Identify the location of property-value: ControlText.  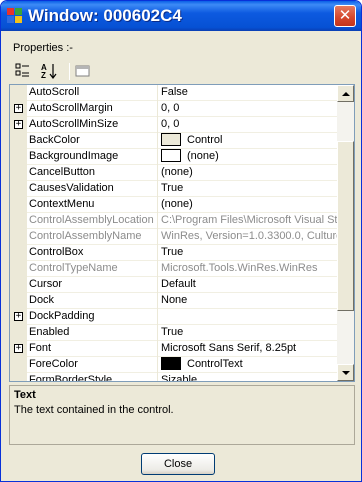
(249, 365).